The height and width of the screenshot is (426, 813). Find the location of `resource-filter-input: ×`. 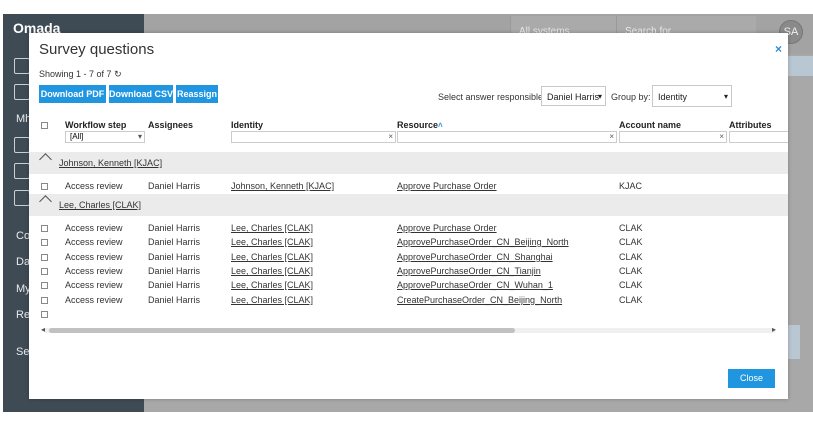

resource-filter-input: × is located at coordinates (507, 137).